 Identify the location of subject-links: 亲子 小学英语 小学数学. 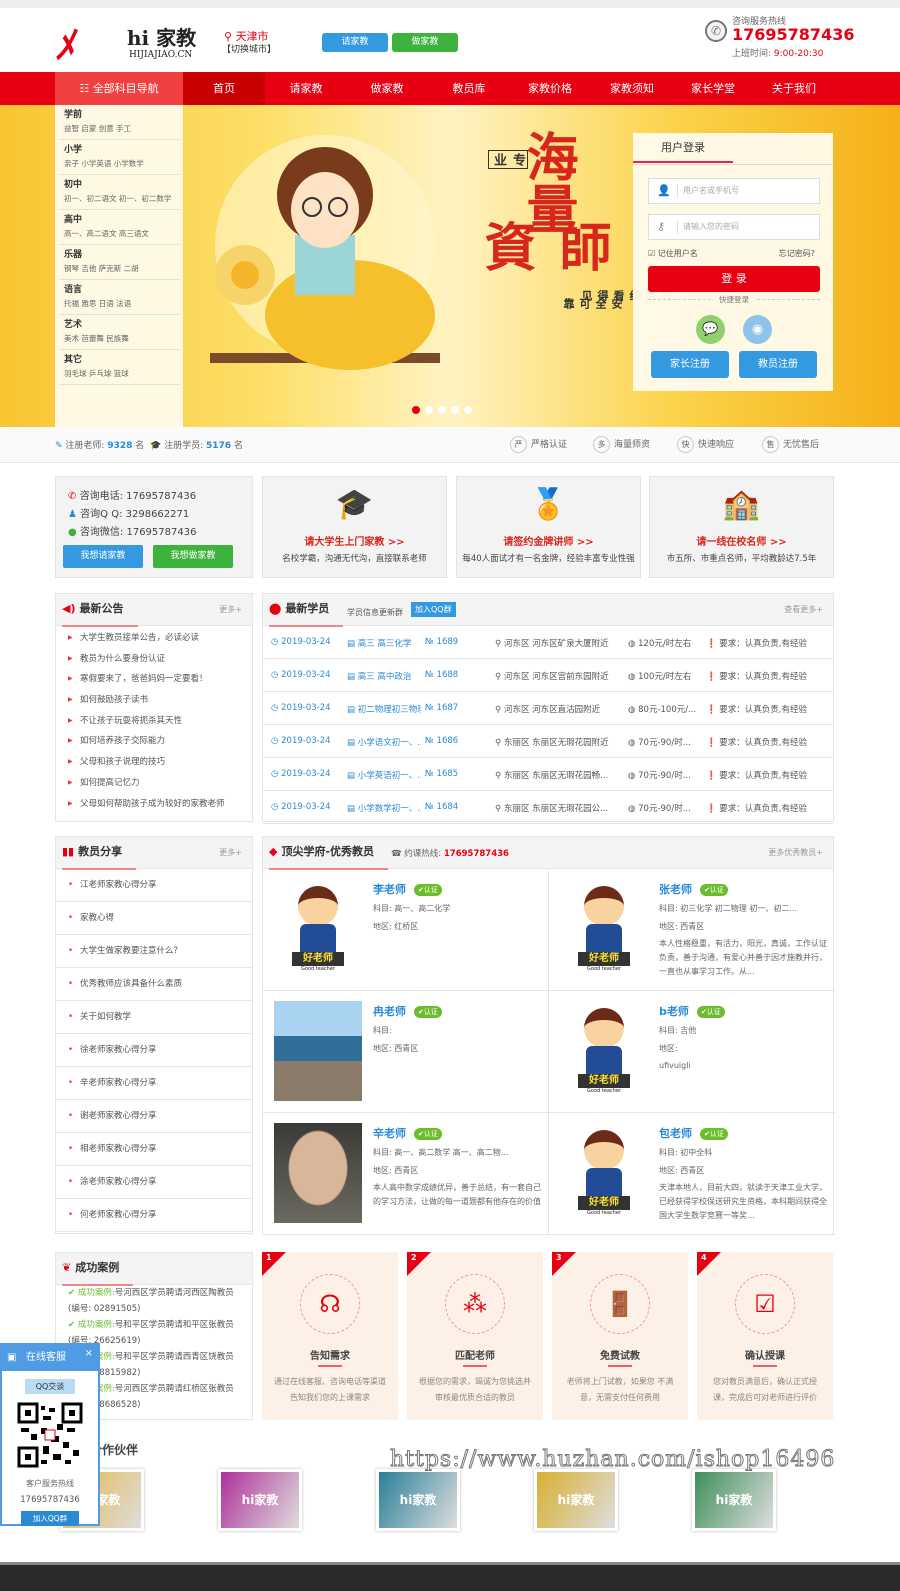
(119, 163).